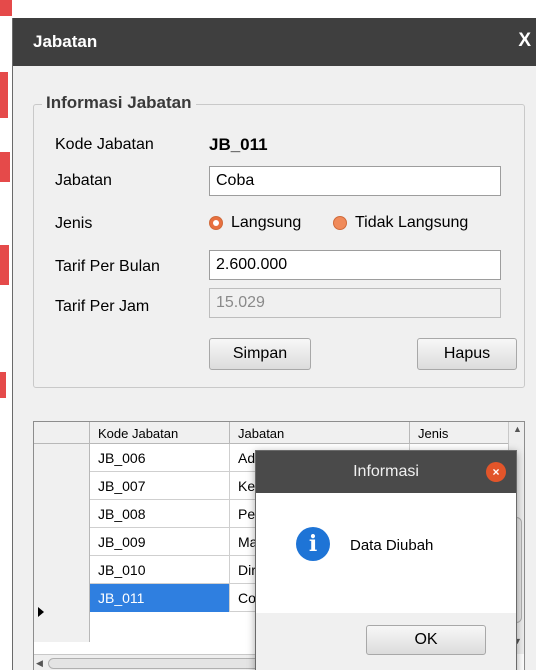 Image resolution: width=536 pixels, height=670 pixels. What do you see at coordinates (313, 544) in the screenshot?
I see `info-icon: i` at bounding box center [313, 544].